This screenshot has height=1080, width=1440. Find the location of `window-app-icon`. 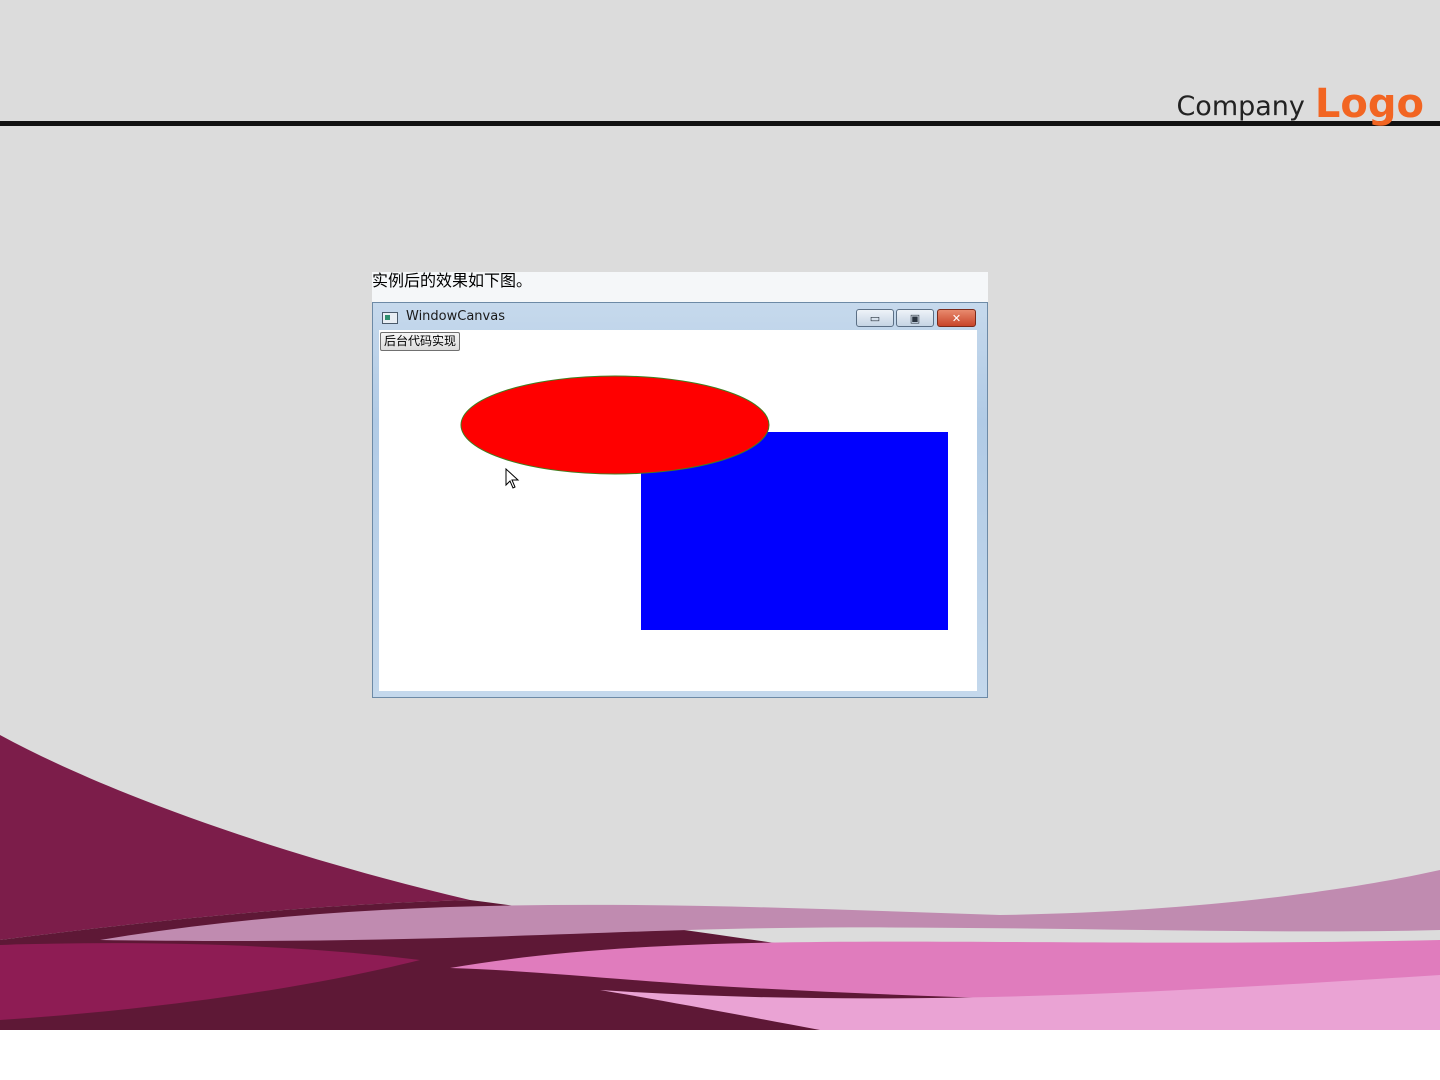

window-app-icon is located at coordinates (390, 318).